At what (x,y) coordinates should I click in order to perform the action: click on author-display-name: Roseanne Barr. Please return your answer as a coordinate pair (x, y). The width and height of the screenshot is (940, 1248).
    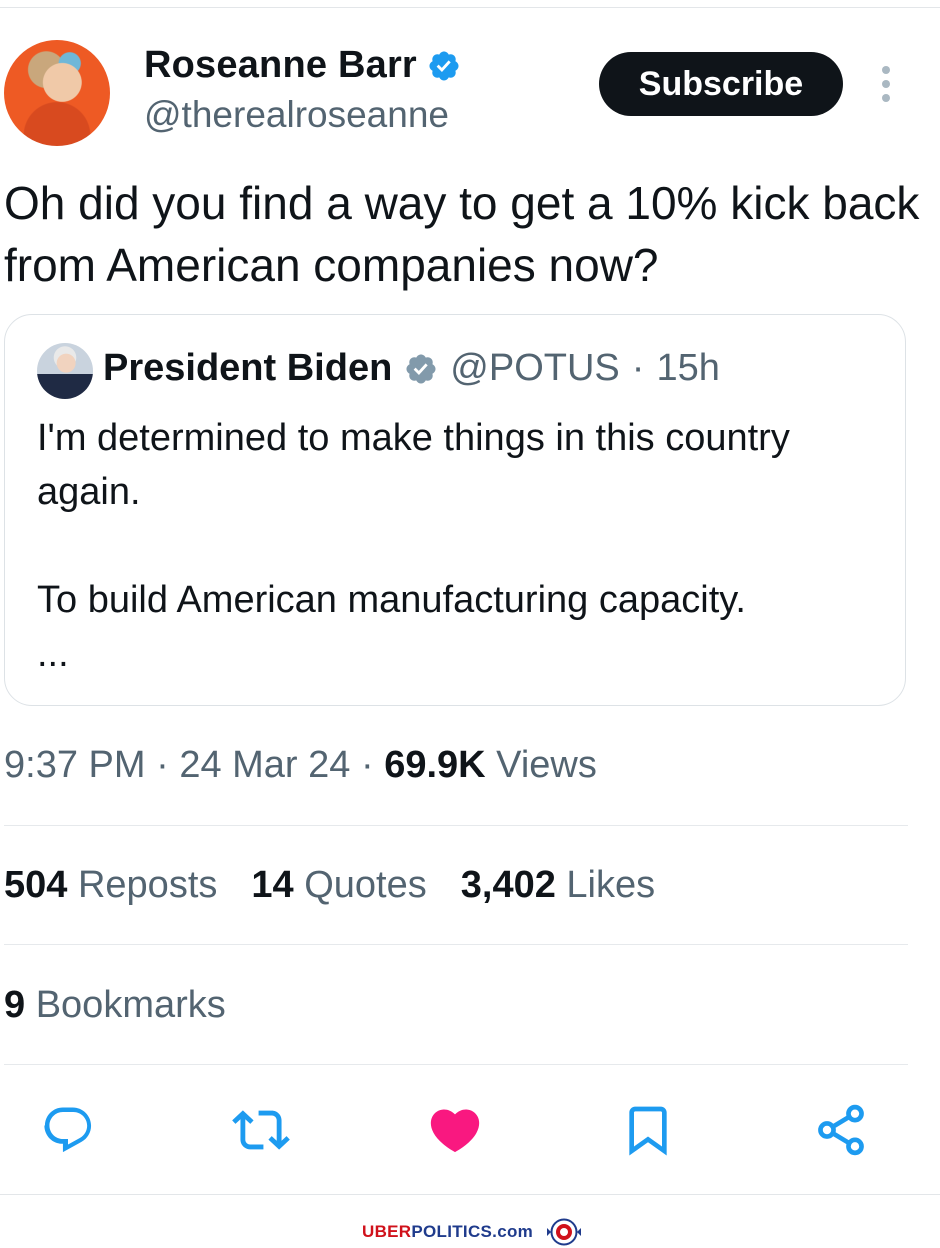
    Looking at the image, I should click on (302, 65).